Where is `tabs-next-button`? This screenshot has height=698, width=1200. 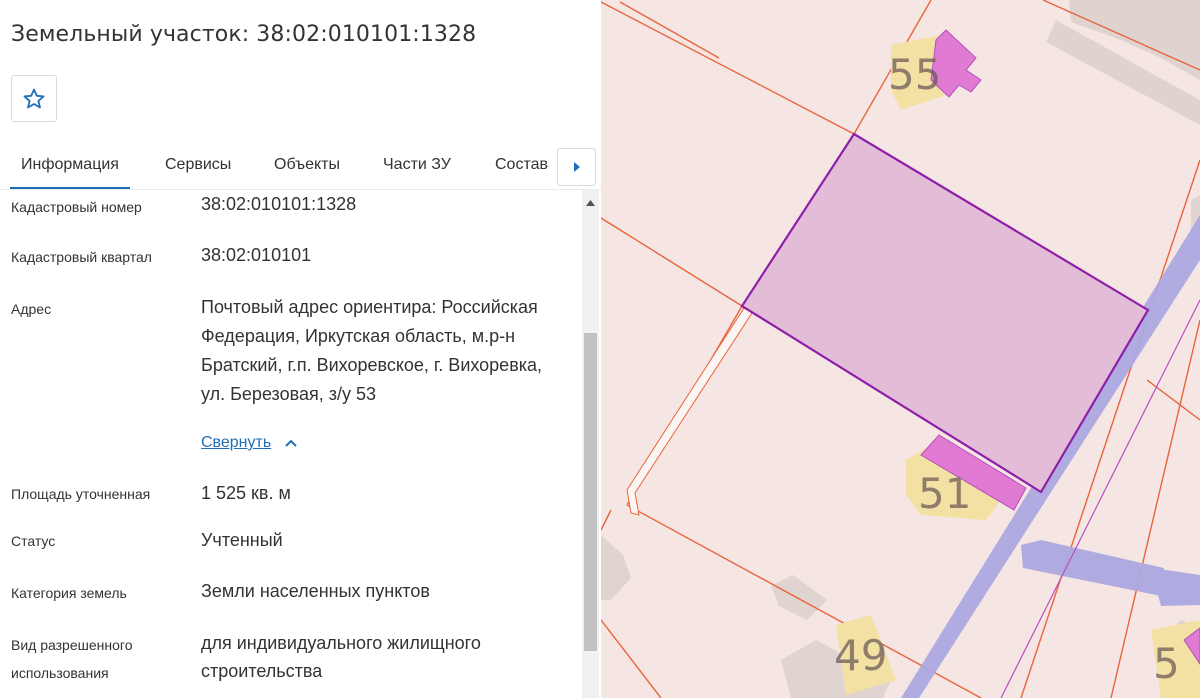 tabs-next-button is located at coordinates (576, 167).